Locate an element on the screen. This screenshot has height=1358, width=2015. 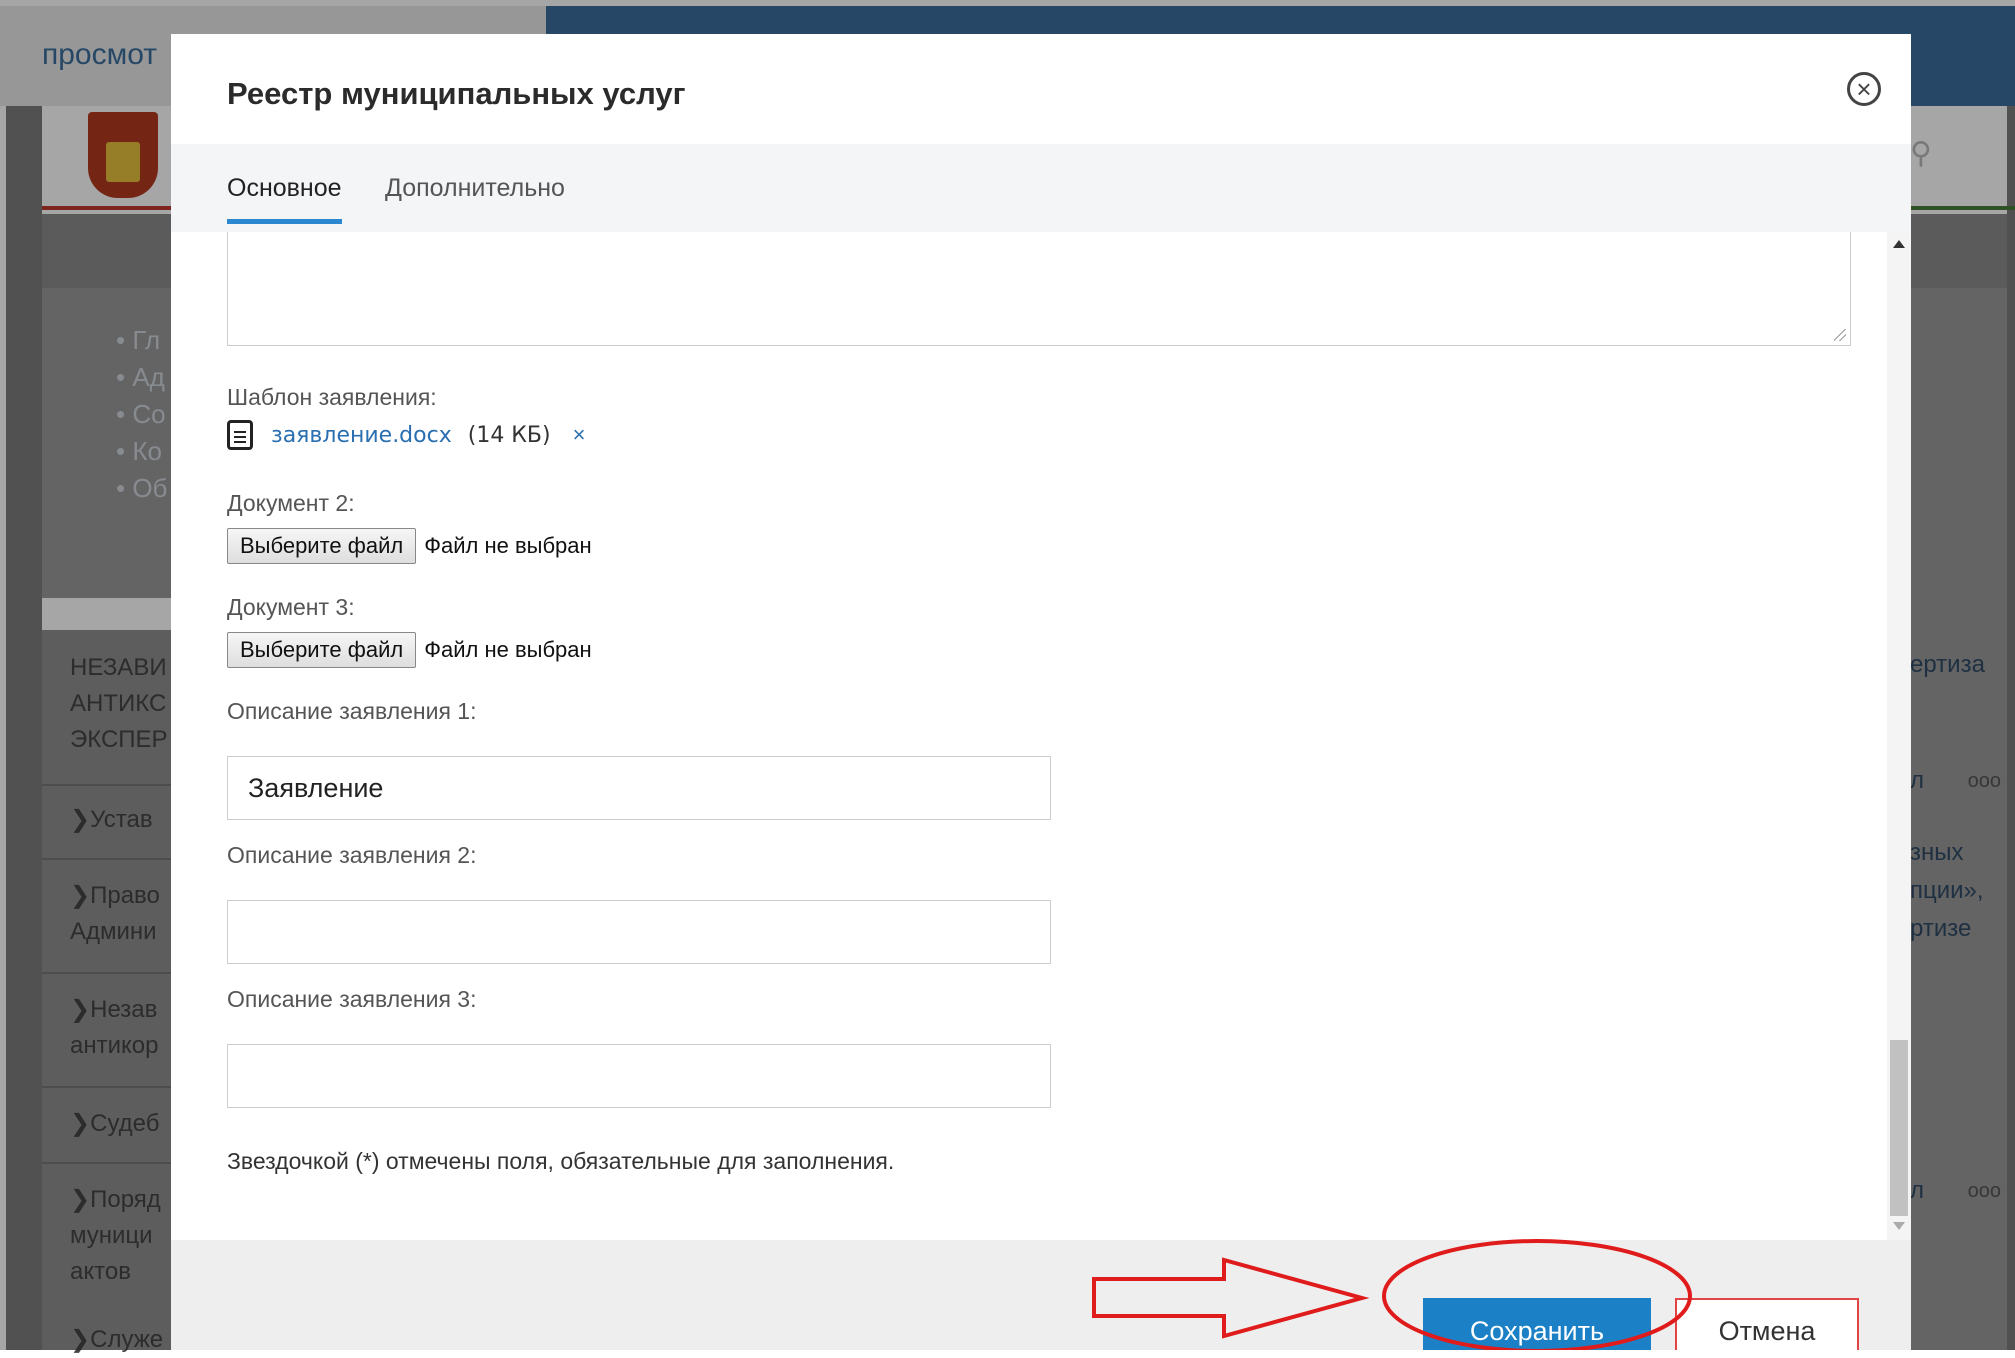
description1-input: Заявление is located at coordinates (639, 788).